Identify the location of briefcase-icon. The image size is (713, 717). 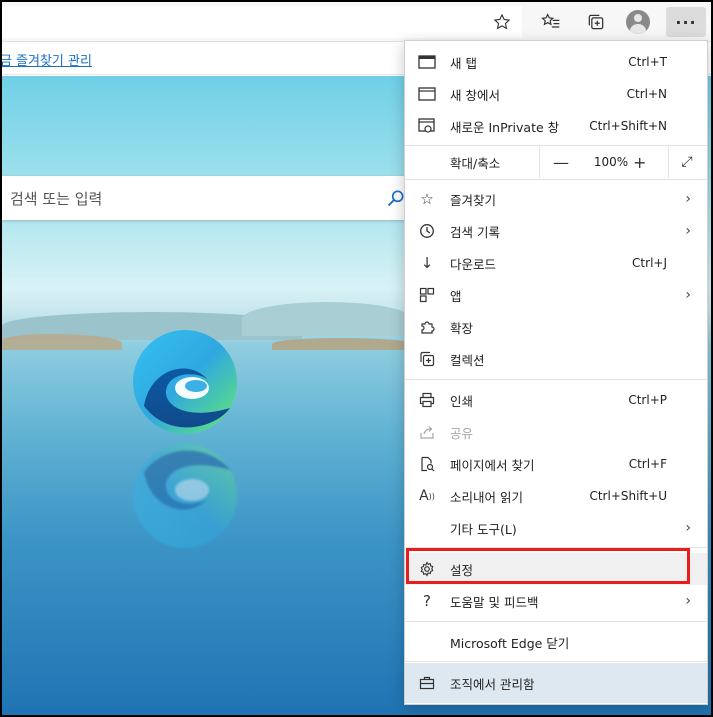
(427, 683).